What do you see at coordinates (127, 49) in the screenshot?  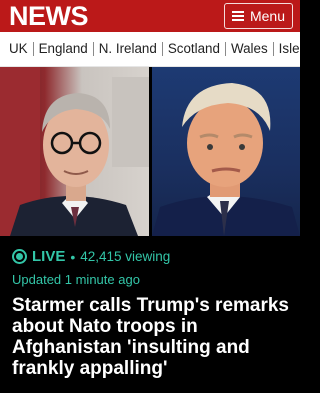 I see `nav-item-n-ireland: N. Ireland` at bounding box center [127, 49].